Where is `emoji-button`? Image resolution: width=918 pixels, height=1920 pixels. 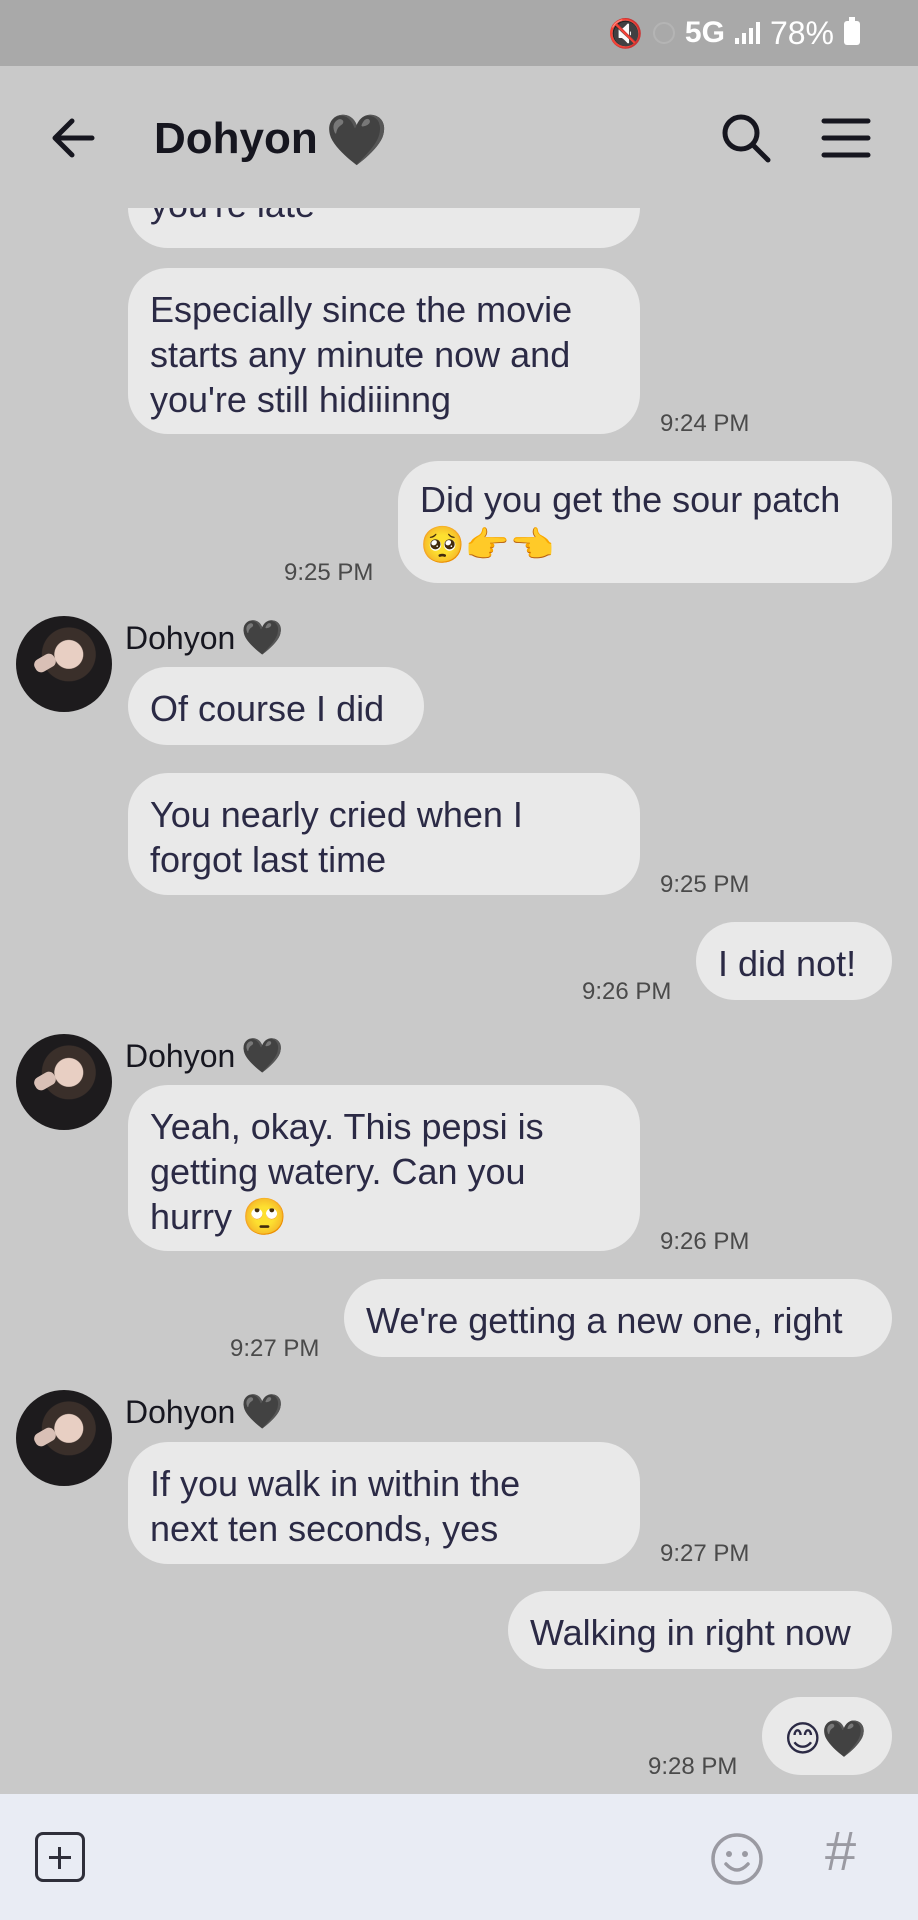 emoji-button is located at coordinates (737, 1859).